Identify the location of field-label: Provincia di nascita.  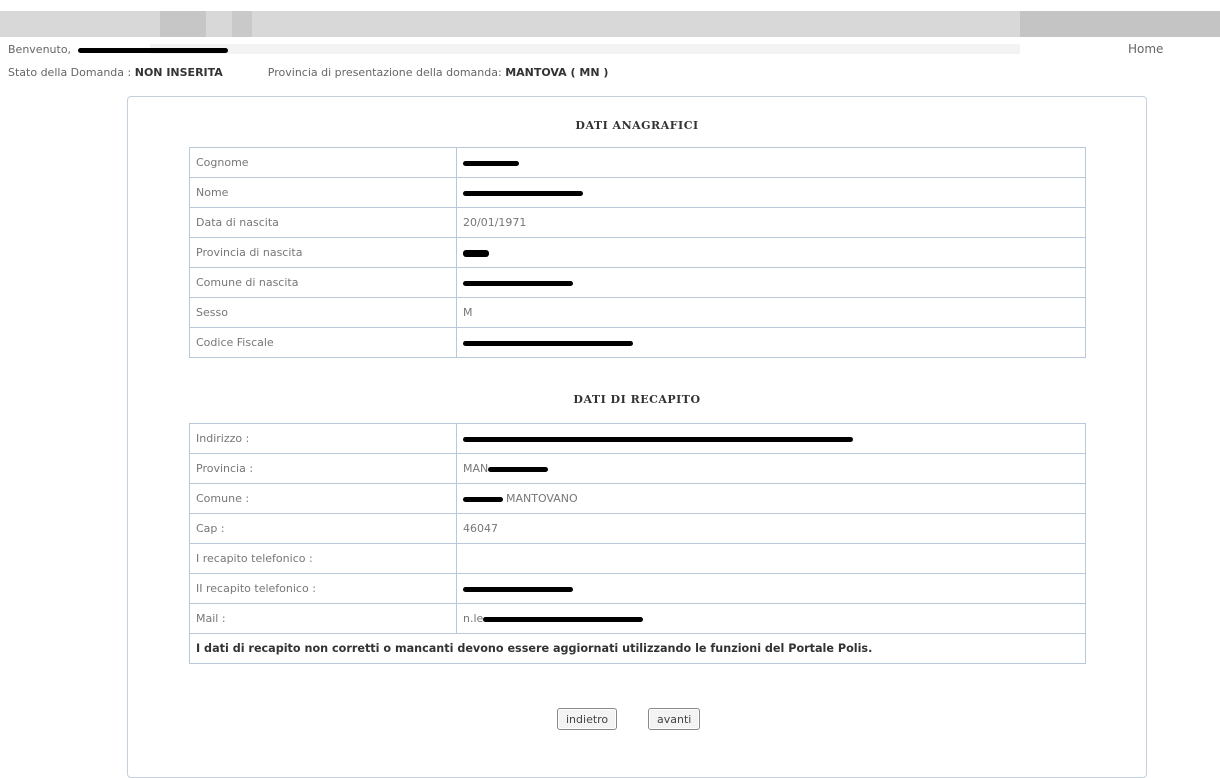
(323, 252).